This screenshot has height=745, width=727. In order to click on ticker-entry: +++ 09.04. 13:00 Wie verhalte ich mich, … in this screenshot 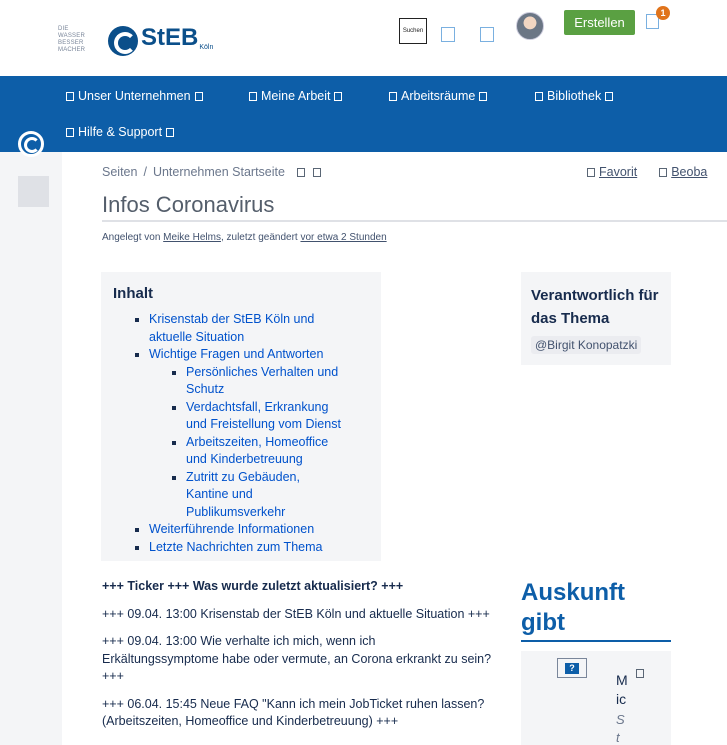, I will do `click(297, 658)`.